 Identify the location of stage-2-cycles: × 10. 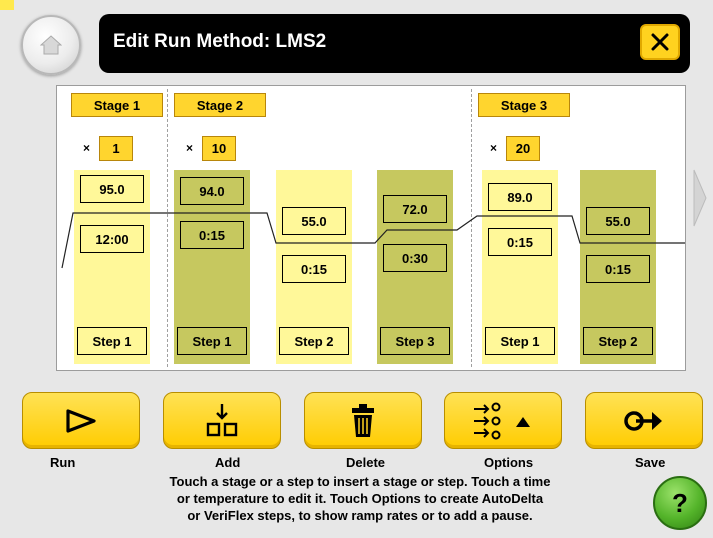
(211, 148).